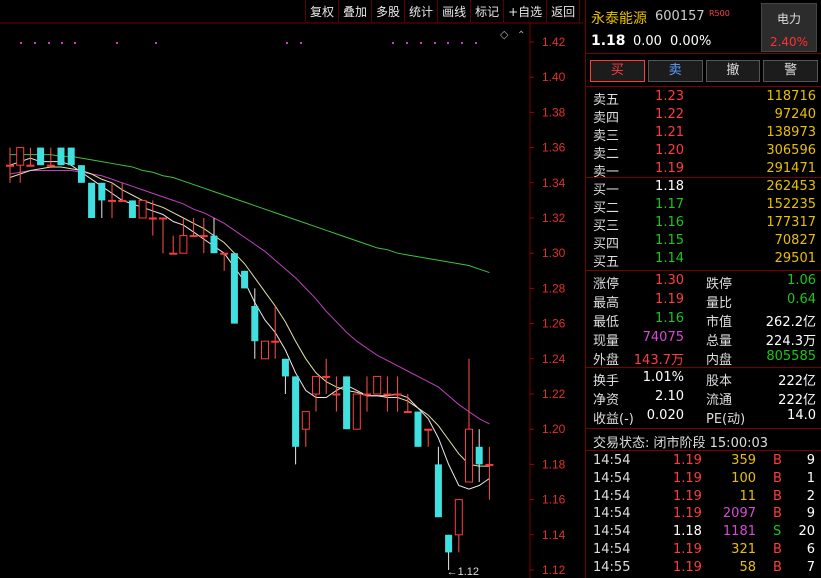 This screenshot has width=821, height=578. I want to click on buy-button: 买, so click(617, 71).